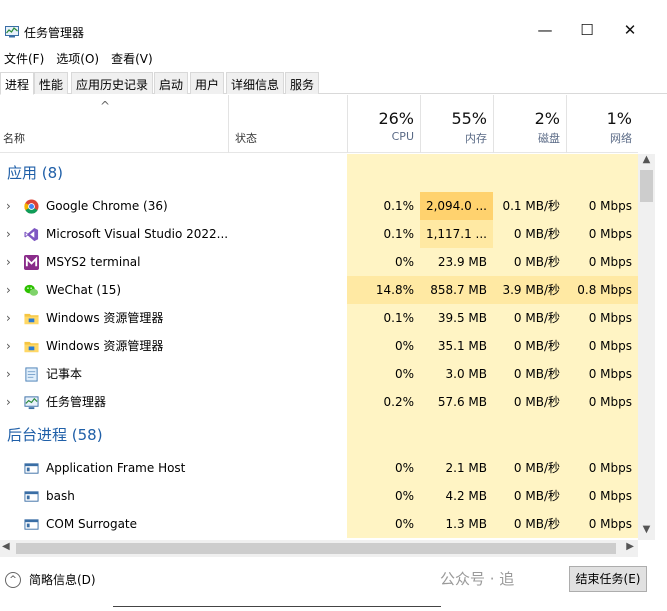 This screenshot has width=667, height=611. What do you see at coordinates (319, 435) in the screenshot?
I see `group-header-background: 后台进程 (58)` at bounding box center [319, 435].